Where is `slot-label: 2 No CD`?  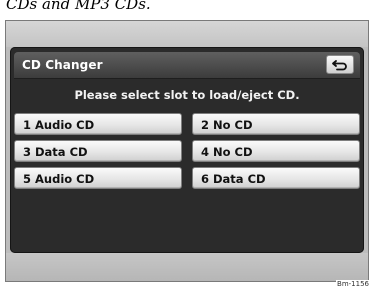 slot-label: 2 No CD is located at coordinates (227, 125).